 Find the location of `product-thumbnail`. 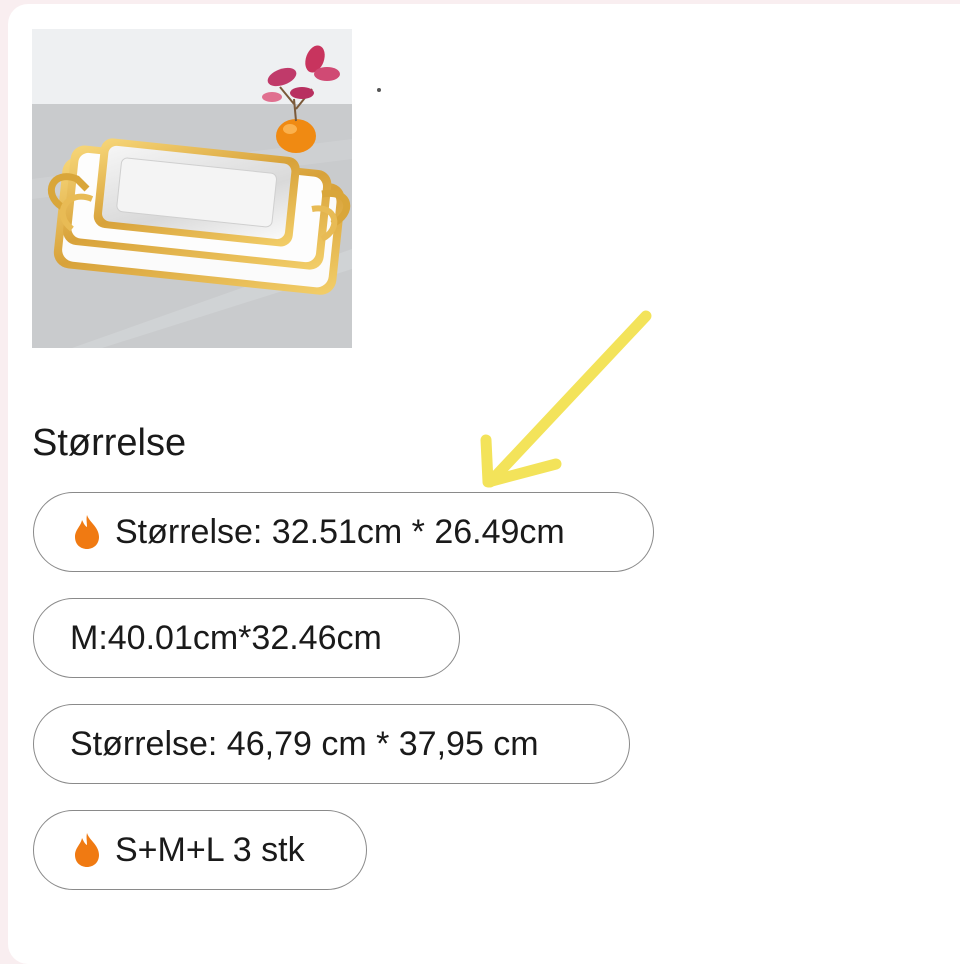

product-thumbnail is located at coordinates (192, 188).